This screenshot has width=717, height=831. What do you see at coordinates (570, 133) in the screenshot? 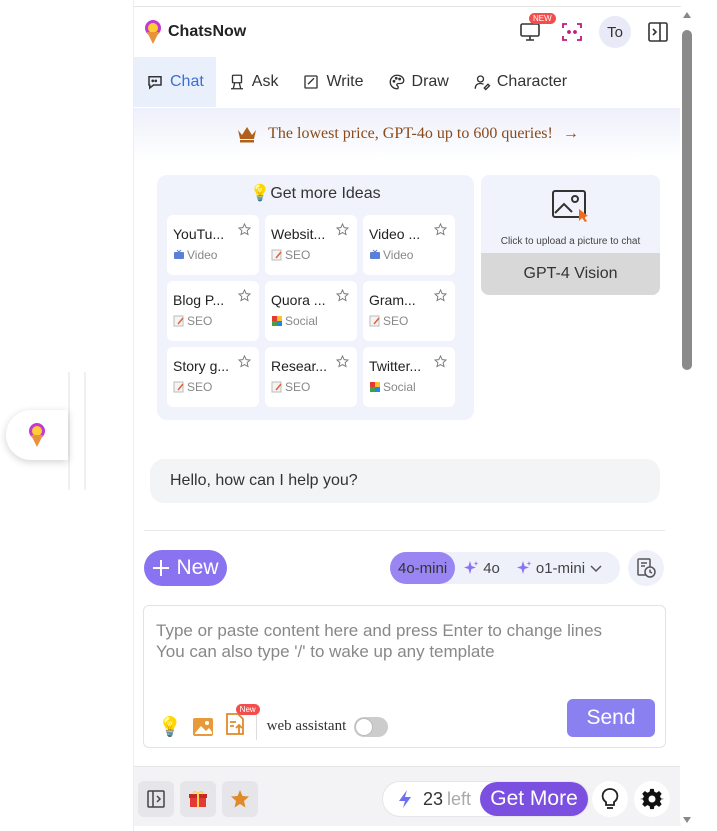
I see `arrow-right-icon: →` at bounding box center [570, 133].